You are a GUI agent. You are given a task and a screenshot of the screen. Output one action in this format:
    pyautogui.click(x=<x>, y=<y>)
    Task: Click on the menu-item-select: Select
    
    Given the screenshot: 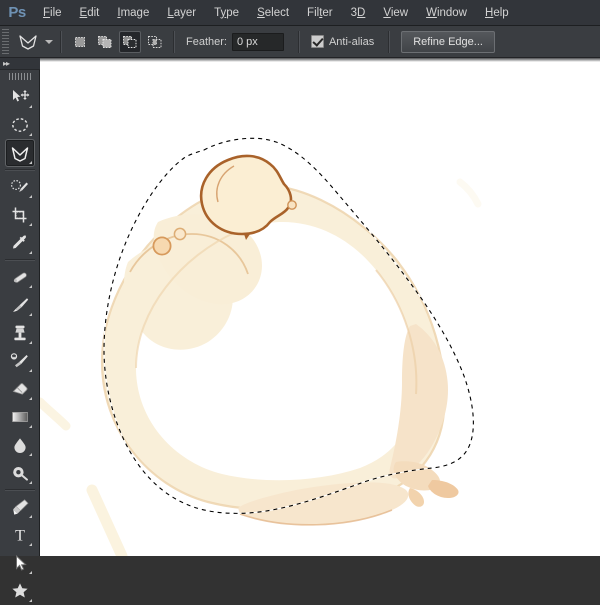 What is the action you would take?
    pyautogui.click(x=273, y=13)
    